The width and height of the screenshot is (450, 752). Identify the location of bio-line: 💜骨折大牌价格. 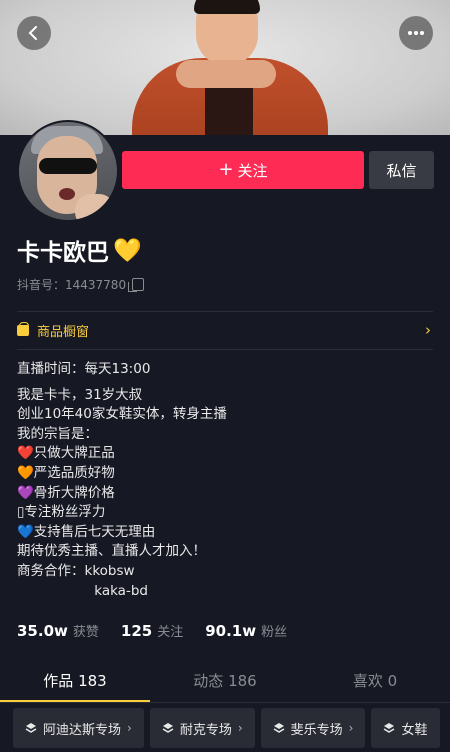
(66, 492).